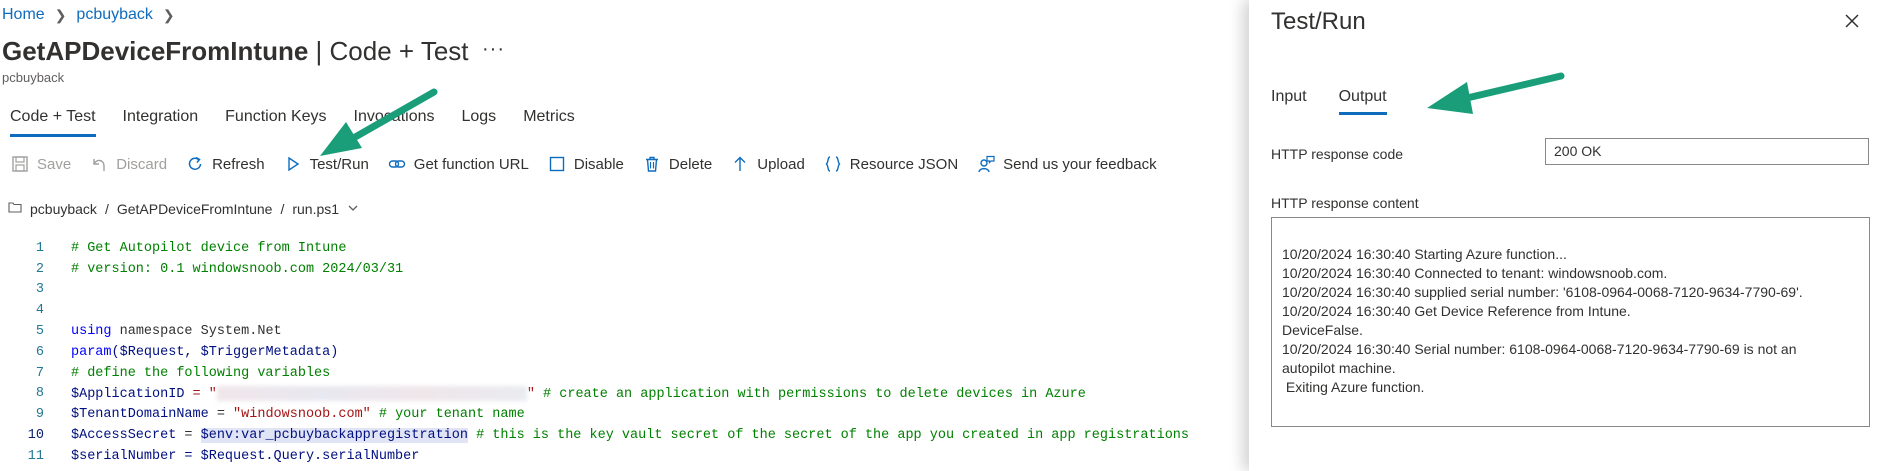  I want to click on delete-button: Delete, so click(677, 164).